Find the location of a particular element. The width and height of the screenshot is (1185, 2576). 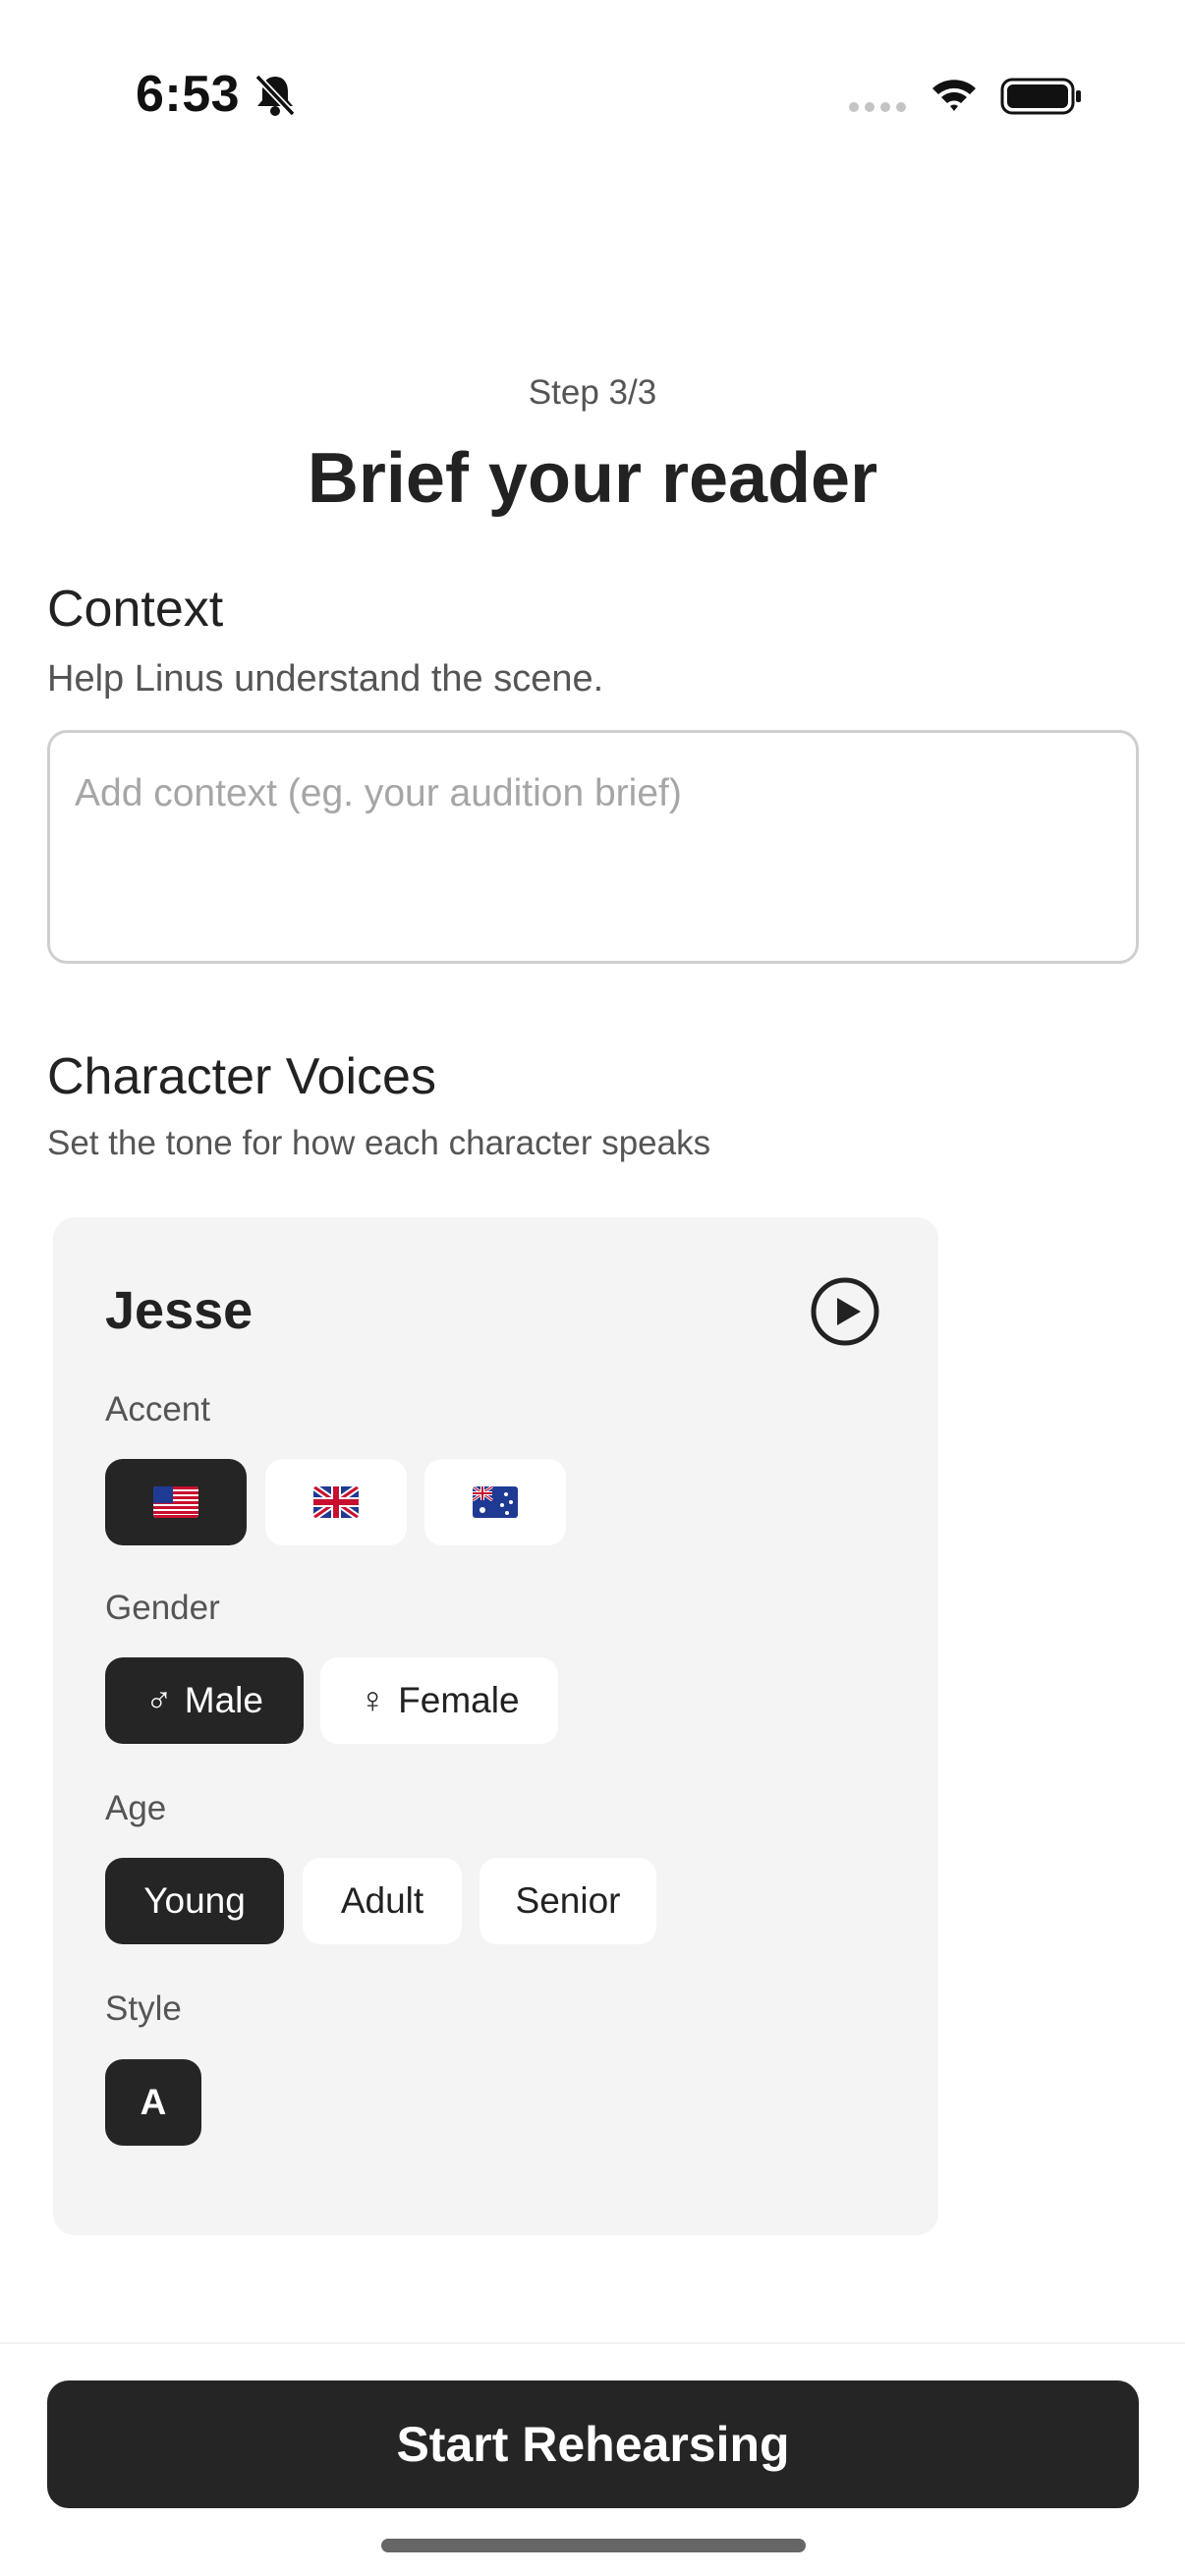

accent-option-au is located at coordinates (495, 1502).